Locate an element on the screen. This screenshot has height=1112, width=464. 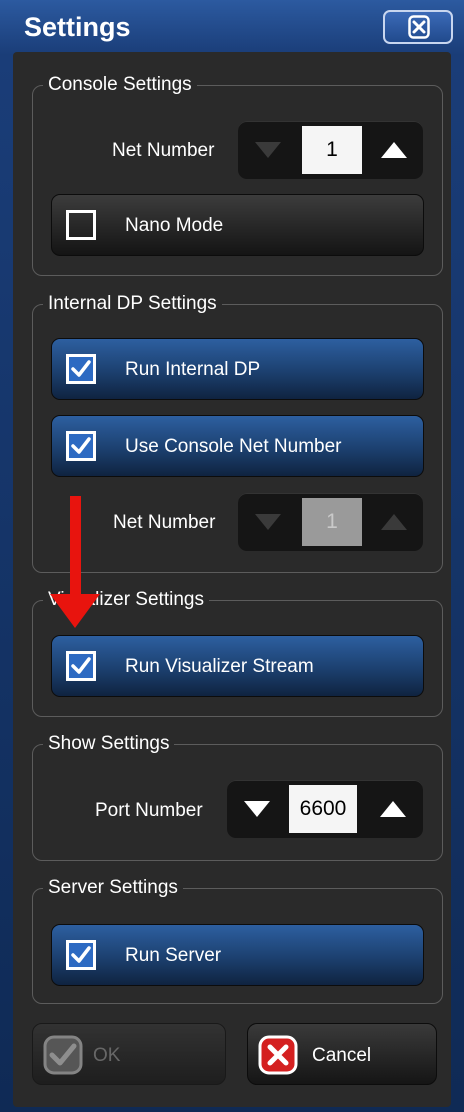
internal-dp-settings-legend: Internal DP Settings is located at coordinates (132, 304).